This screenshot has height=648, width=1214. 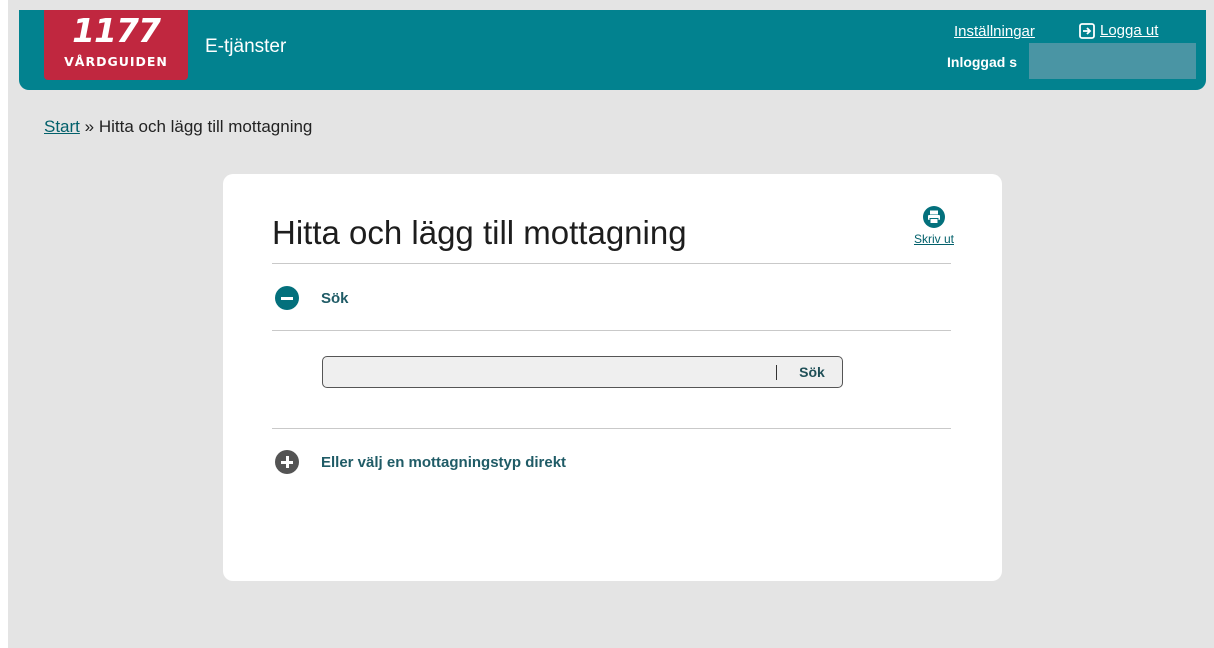 I want to click on vardguiden-logo: 1177 VÅRDGUIDEN, so click(x=116, y=45).